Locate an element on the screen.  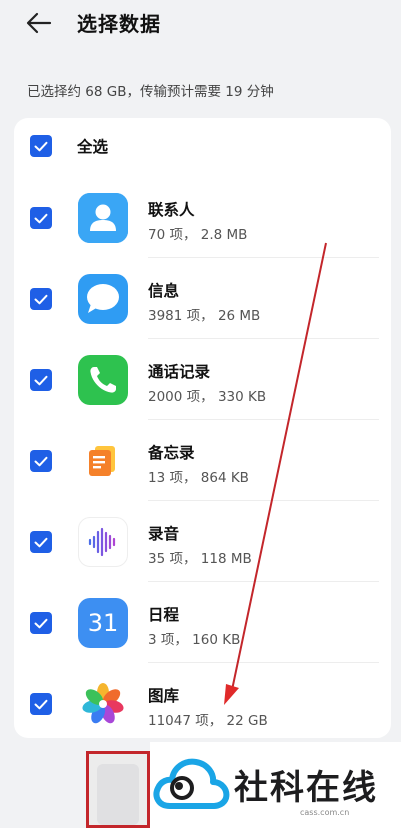
gallery-icon is located at coordinates (103, 704).